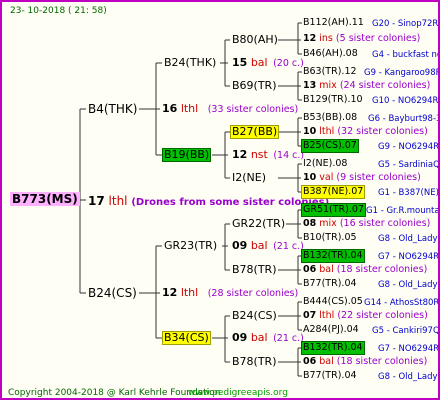 The height and width of the screenshot is (400, 440). What do you see at coordinates (112, 109) in the screenshot?
I see `gen1-queen: B4(THK)` at bounding box center [112, 109].